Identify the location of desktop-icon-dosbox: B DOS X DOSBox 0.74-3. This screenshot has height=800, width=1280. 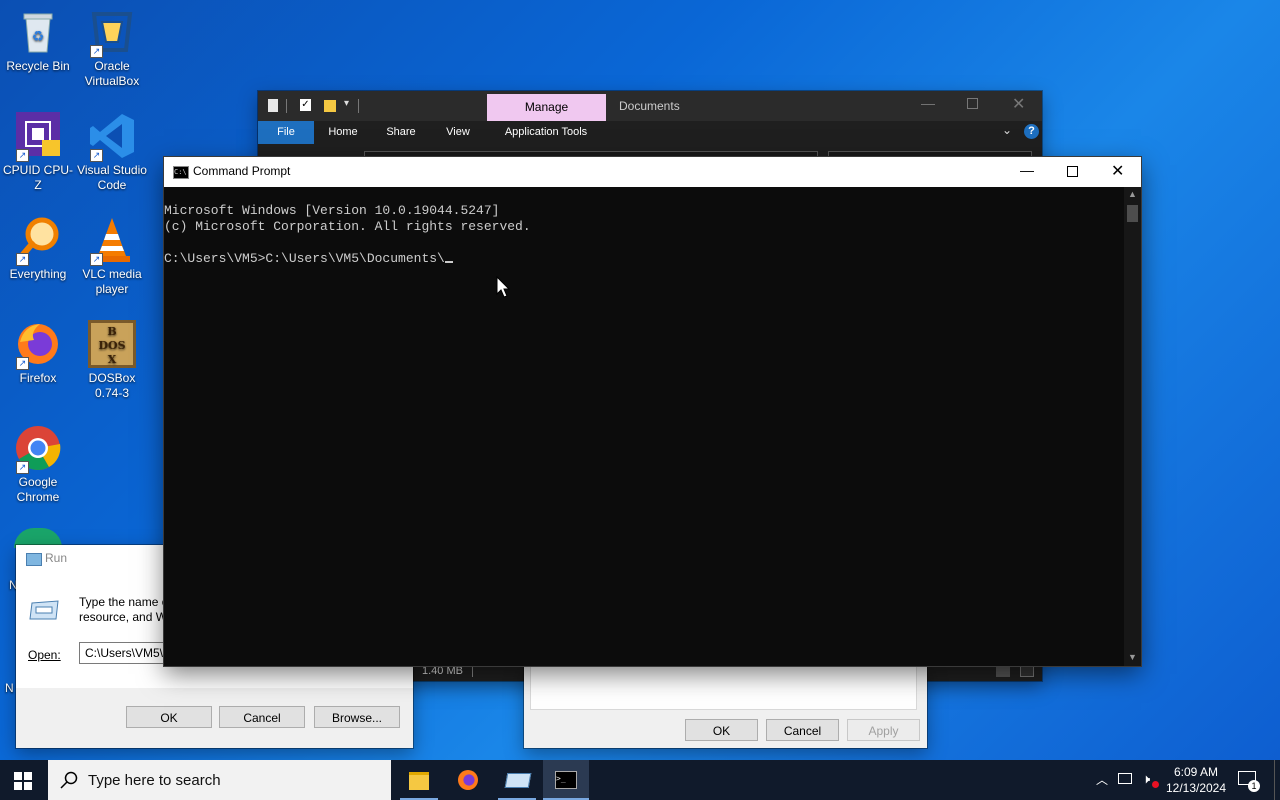
(112, 360).